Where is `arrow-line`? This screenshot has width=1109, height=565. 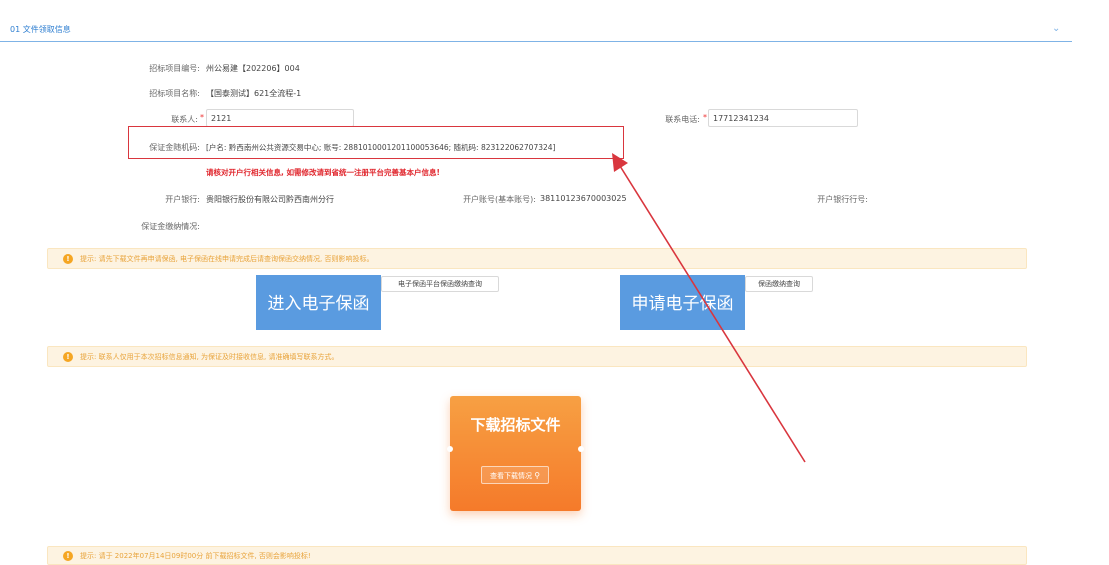 arrow-line is located at coordinates (712, 314).